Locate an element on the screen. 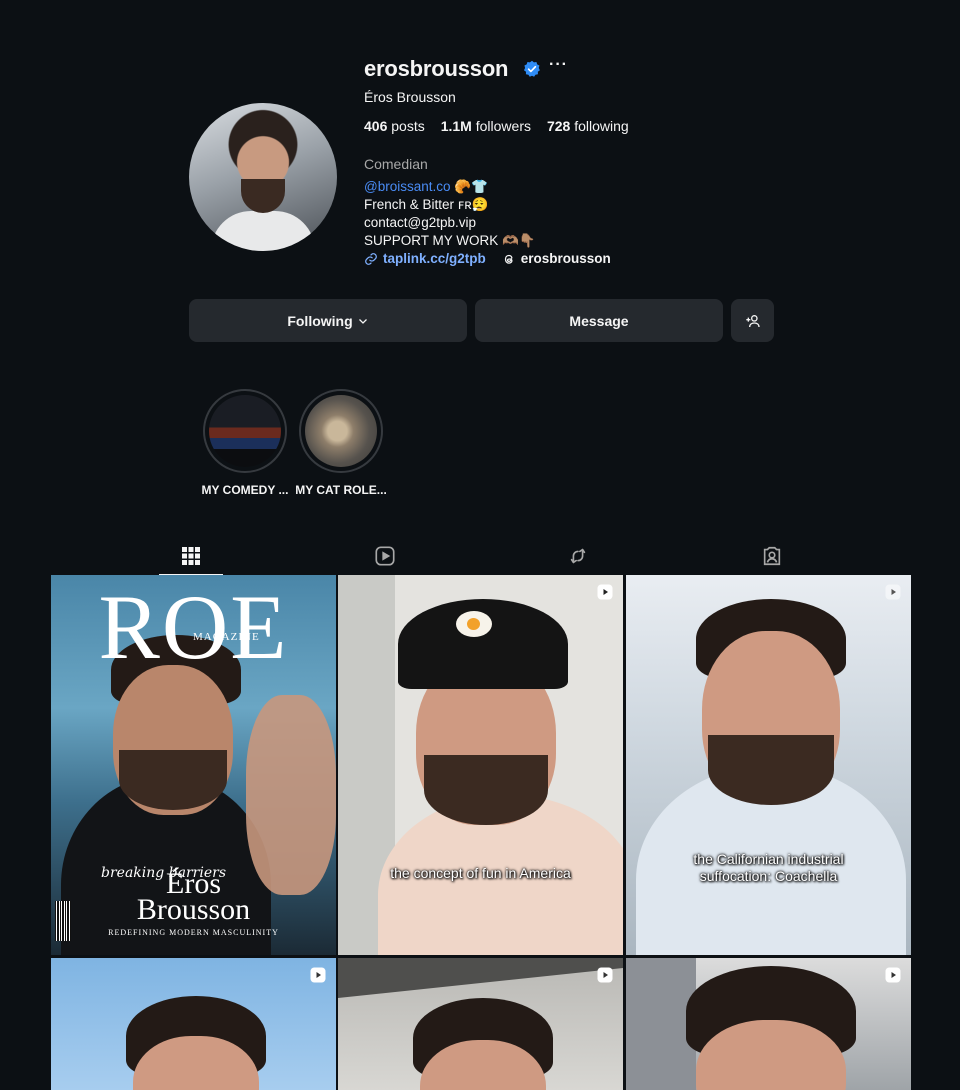 The image size is (960, 1090). posts-count: 406 is located at coordinates (376, 126).